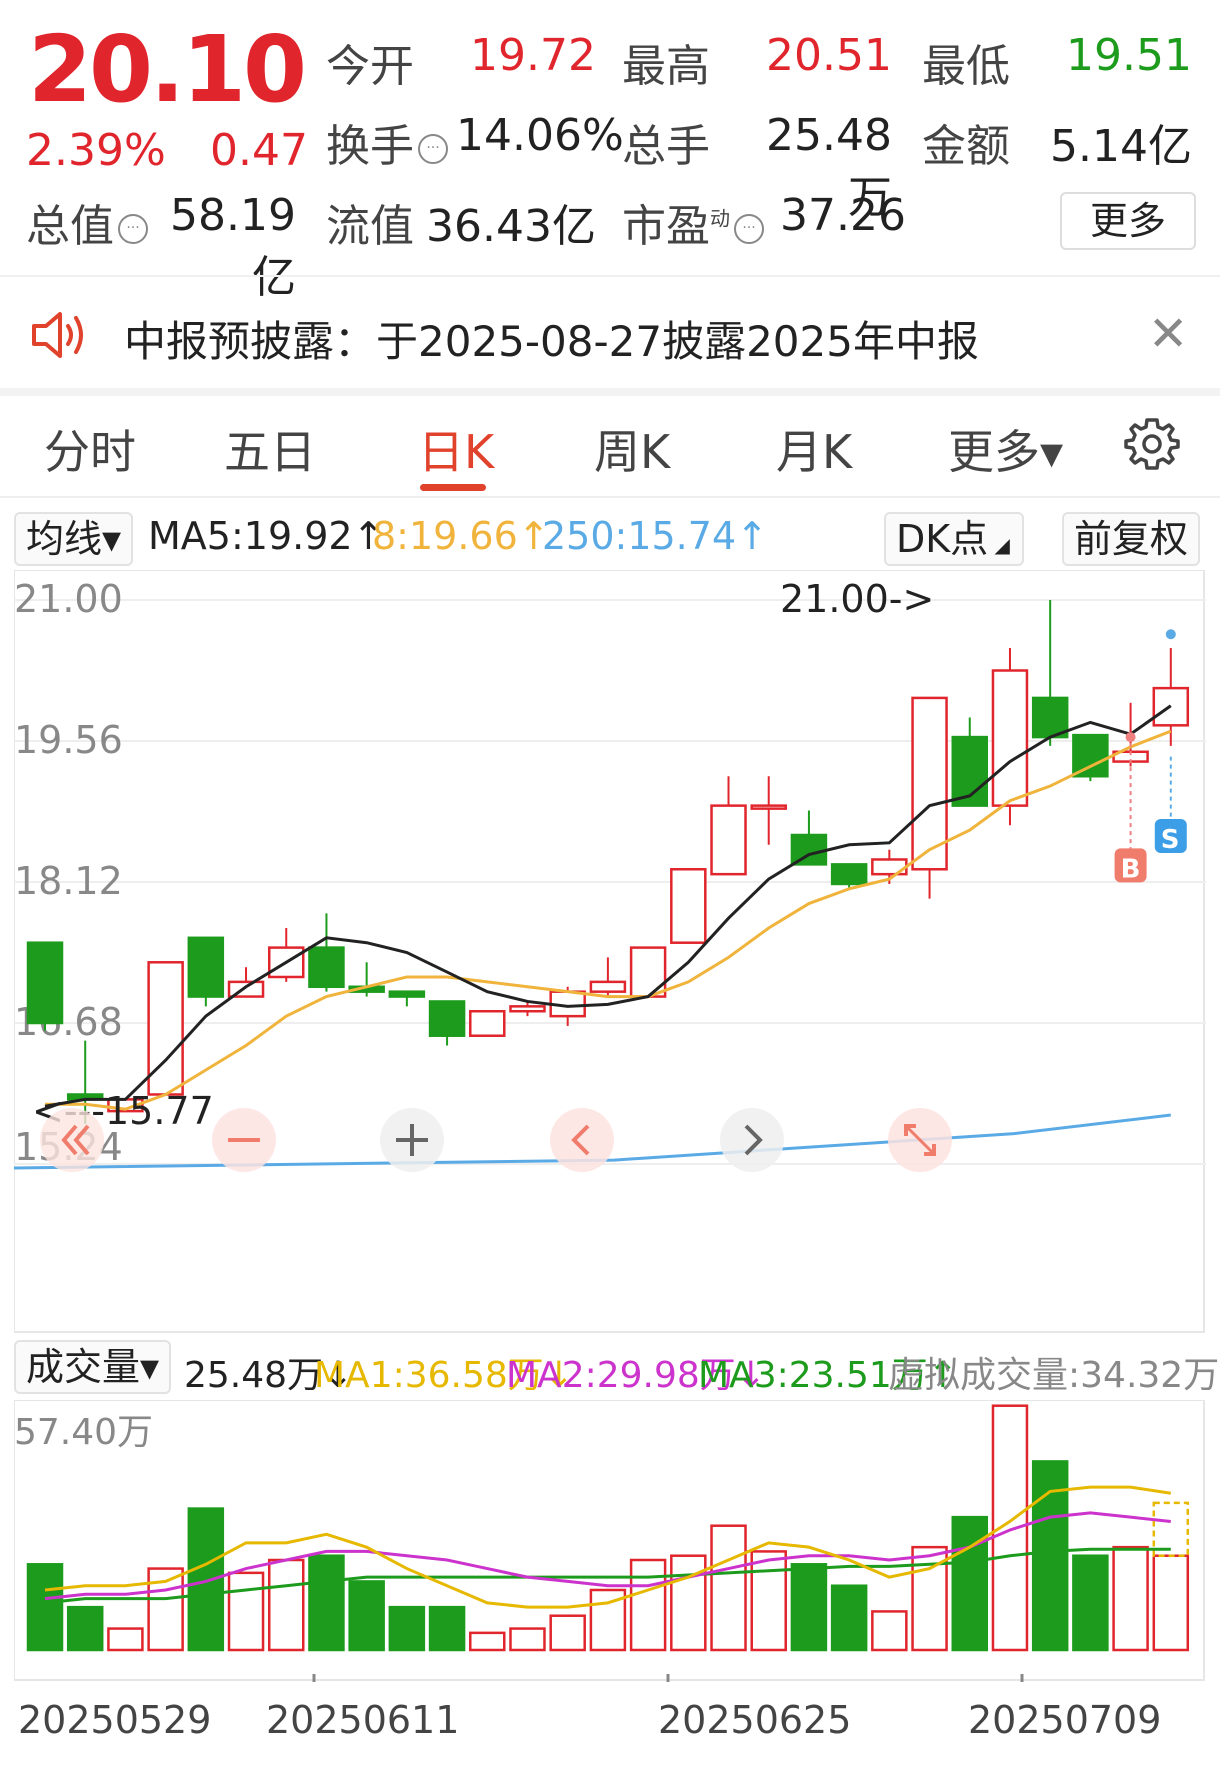 This screenshot has width=1220, height=1768. Describe the element at coordinates (511, 226) in the screenshot. I see `float-value: 36.43亿` at that location.